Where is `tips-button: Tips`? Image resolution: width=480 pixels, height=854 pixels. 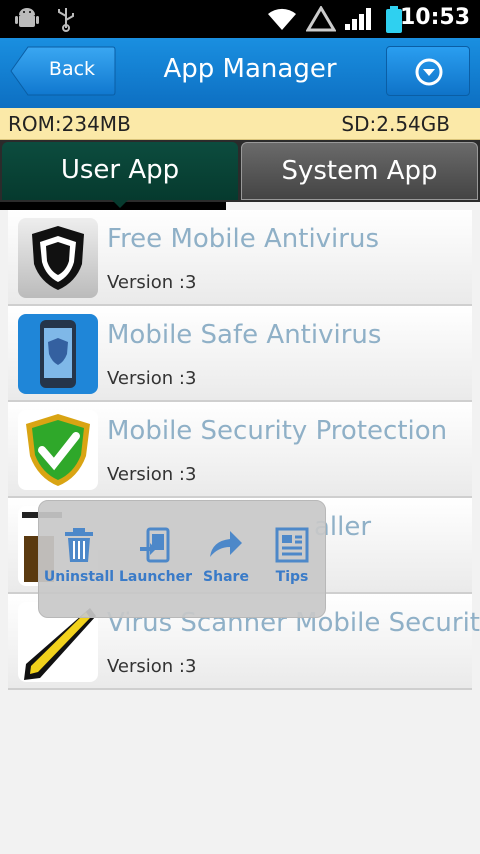 tips-button: Tips is located at coordinates (292, 556).